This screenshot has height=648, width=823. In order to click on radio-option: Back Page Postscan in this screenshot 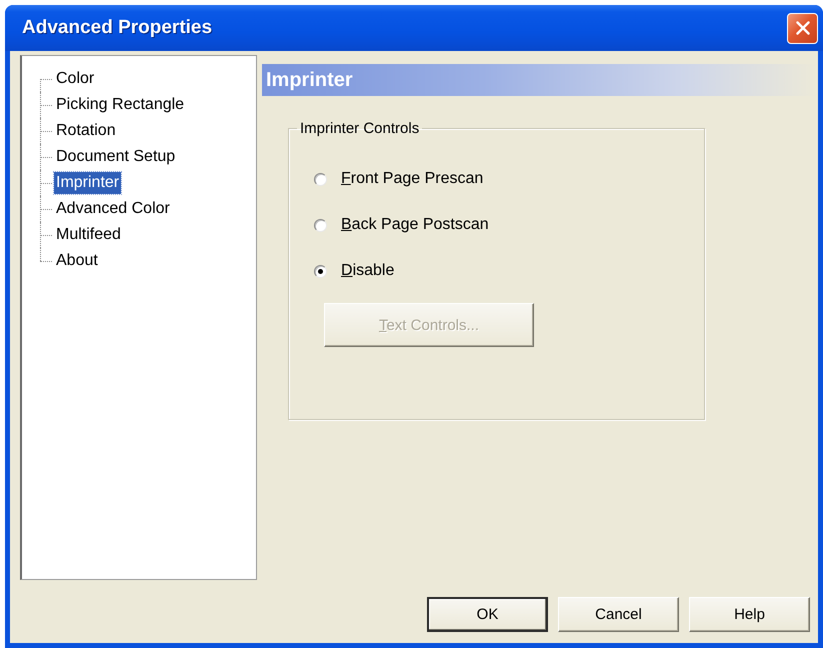, I will do `click(401, 225)`.